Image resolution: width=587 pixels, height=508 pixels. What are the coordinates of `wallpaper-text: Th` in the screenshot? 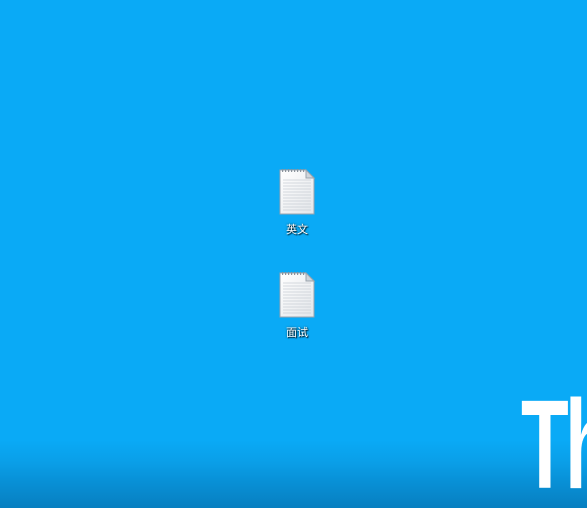 It's located at (554, 441).